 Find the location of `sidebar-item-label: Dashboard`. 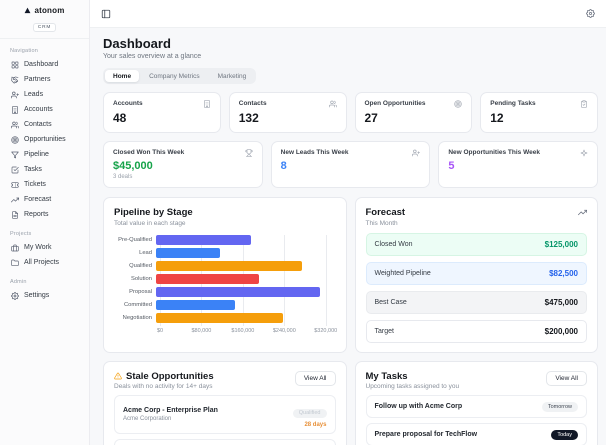

sidebar-item-label: Dashboard is located at coordinates (41, 64).